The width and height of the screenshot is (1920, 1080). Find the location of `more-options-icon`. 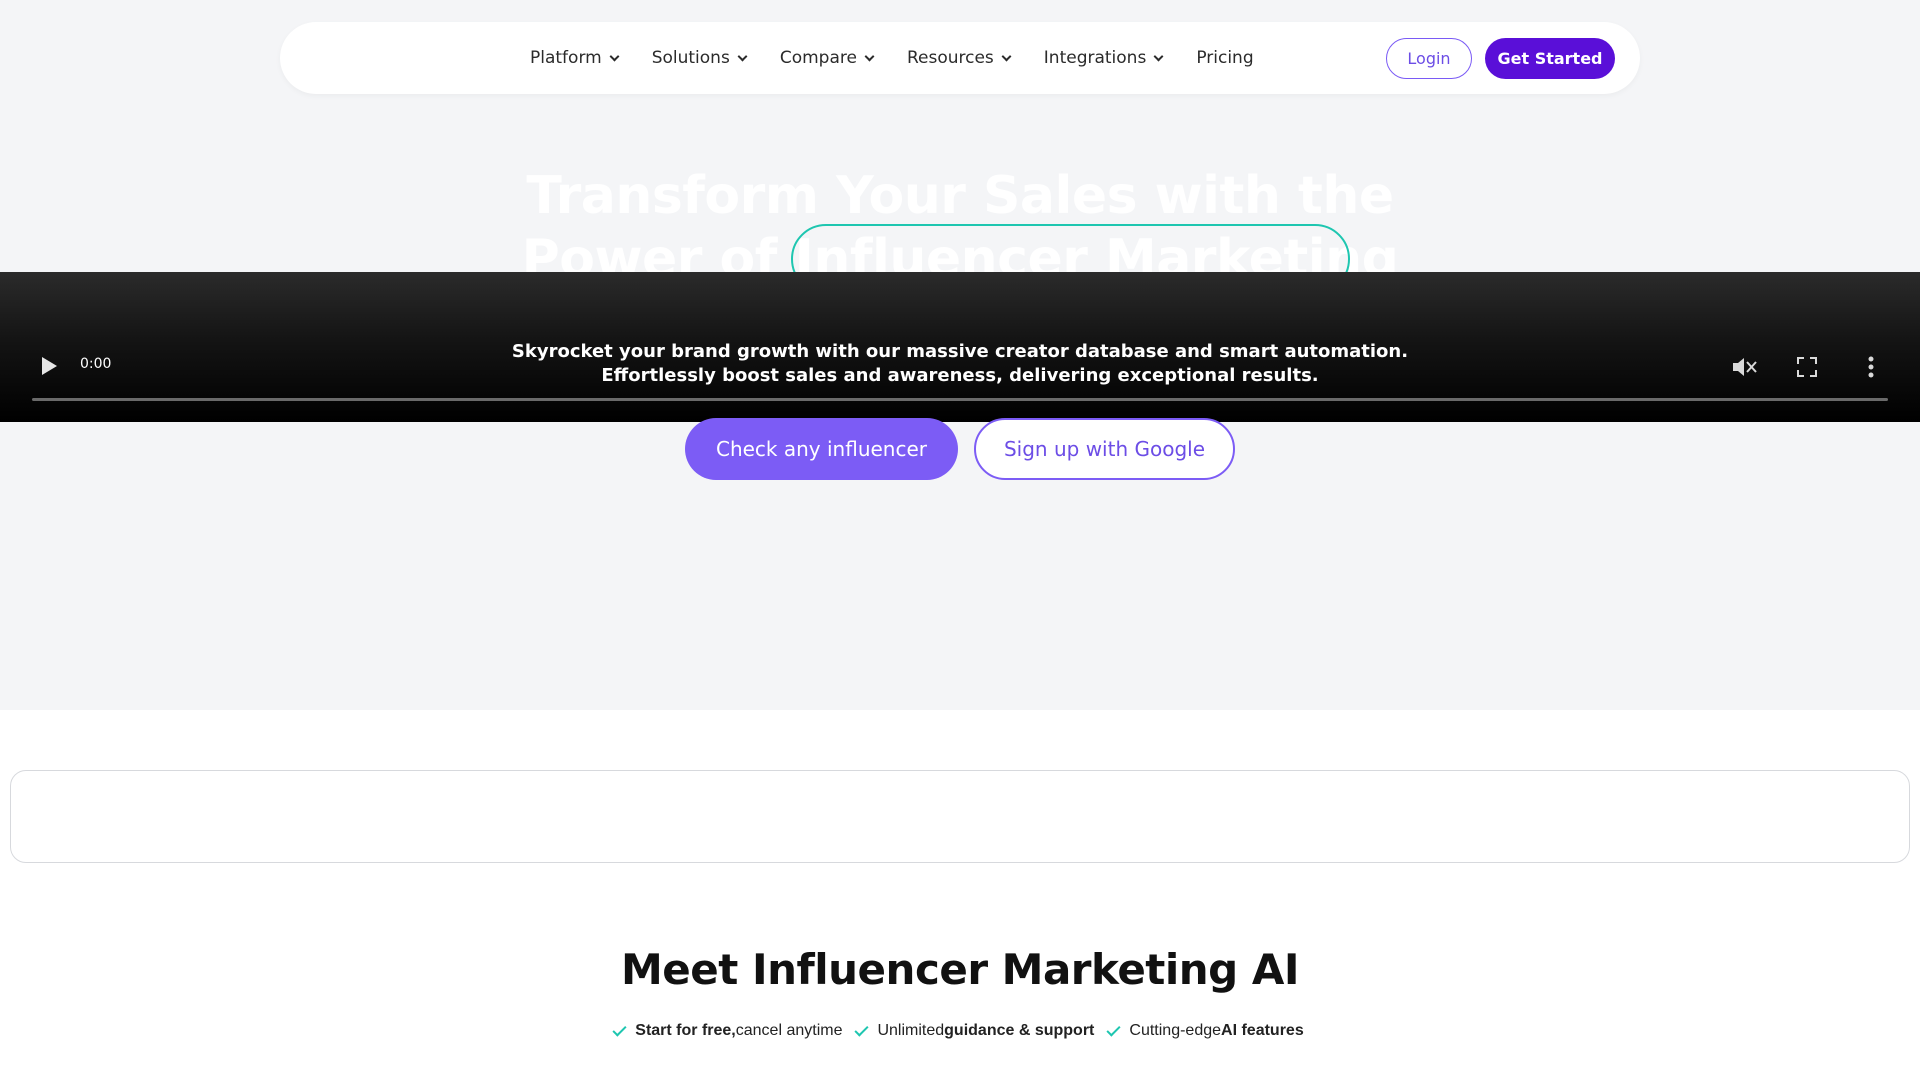

more-options-icon is located at coordinates (1871, 367).